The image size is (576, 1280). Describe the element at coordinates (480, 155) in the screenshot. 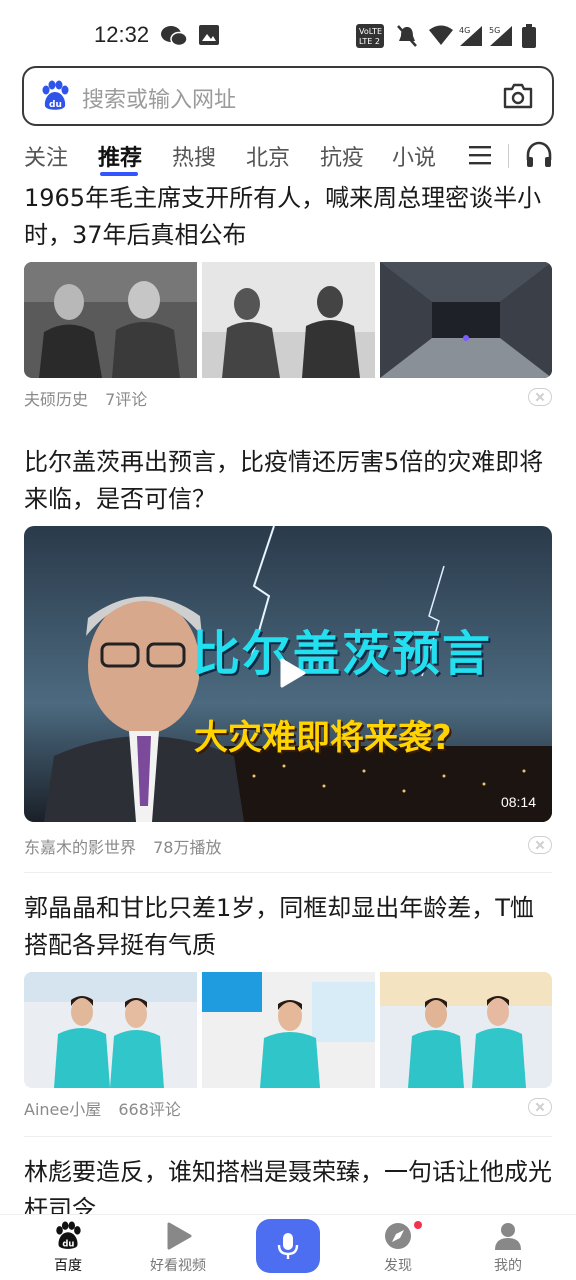

I see `menu-icon` at that location.